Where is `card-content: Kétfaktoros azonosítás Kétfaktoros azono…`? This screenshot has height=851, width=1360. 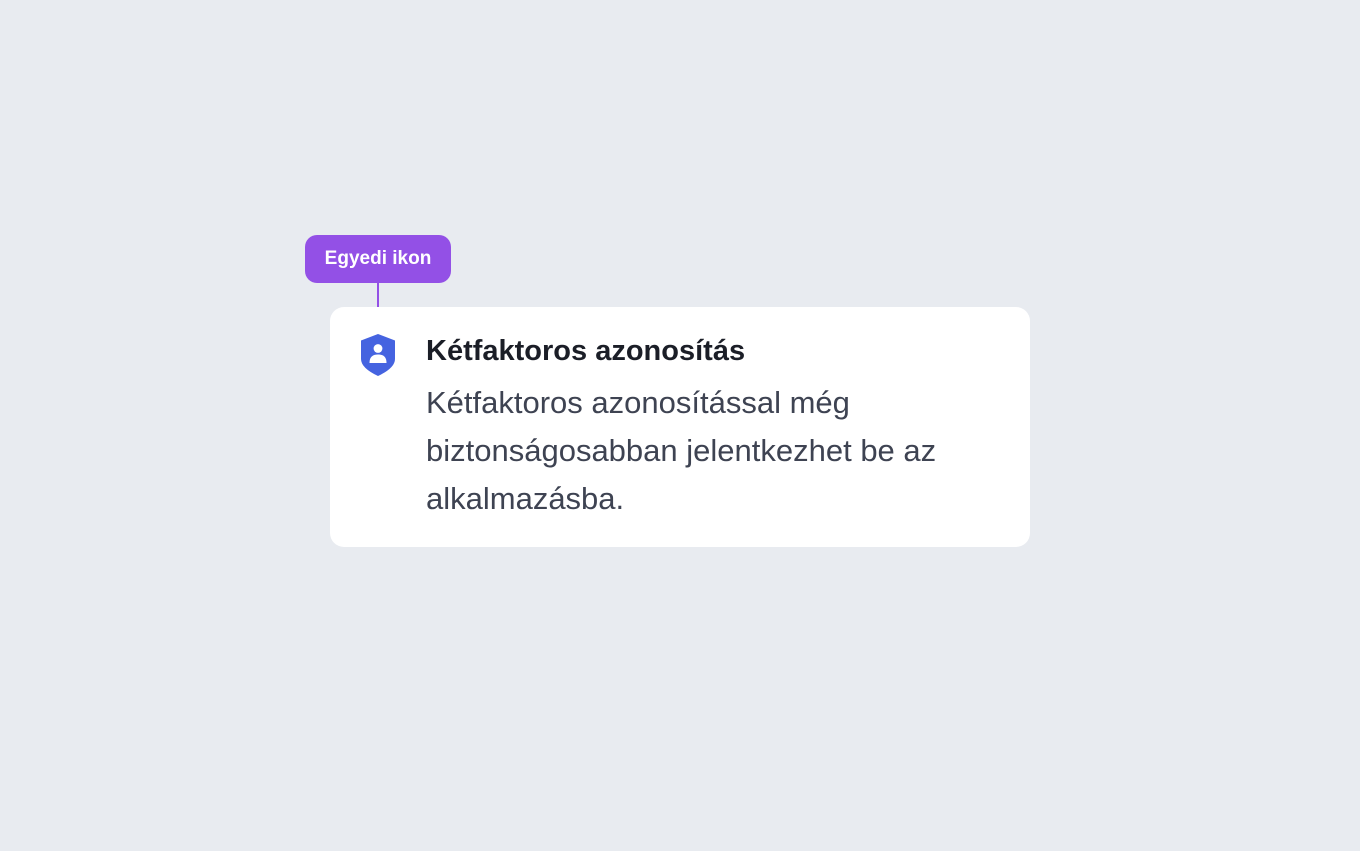
card-content: Kétfaktoros azonosítás Kétfaktoros azono… is located at coordinates (721, 427).